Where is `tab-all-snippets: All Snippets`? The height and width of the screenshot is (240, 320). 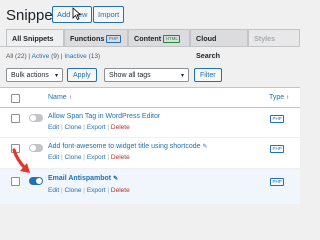
tab-all-snippets: All Snippets is located at coordinates (35, 38).